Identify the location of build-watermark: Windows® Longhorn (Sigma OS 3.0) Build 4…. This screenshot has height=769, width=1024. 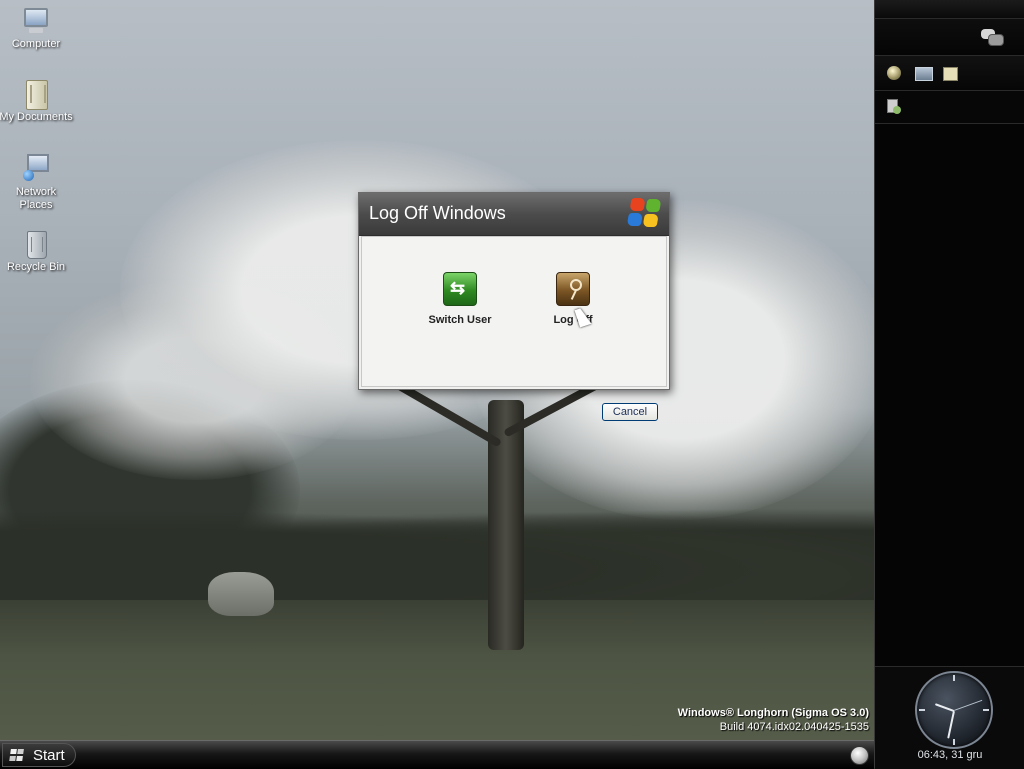
(773, 720).